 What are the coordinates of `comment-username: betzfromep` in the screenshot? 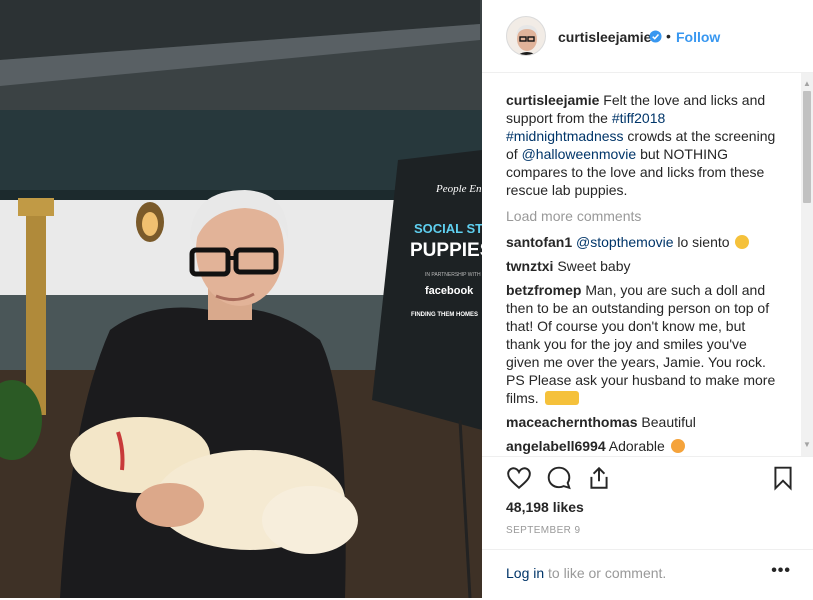 It's located at (543, 290).